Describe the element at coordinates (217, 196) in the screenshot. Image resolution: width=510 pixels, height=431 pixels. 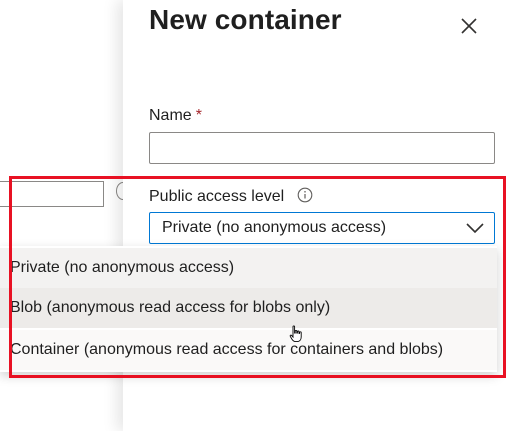
I see `public-access-label-text: Public access level` at that location.